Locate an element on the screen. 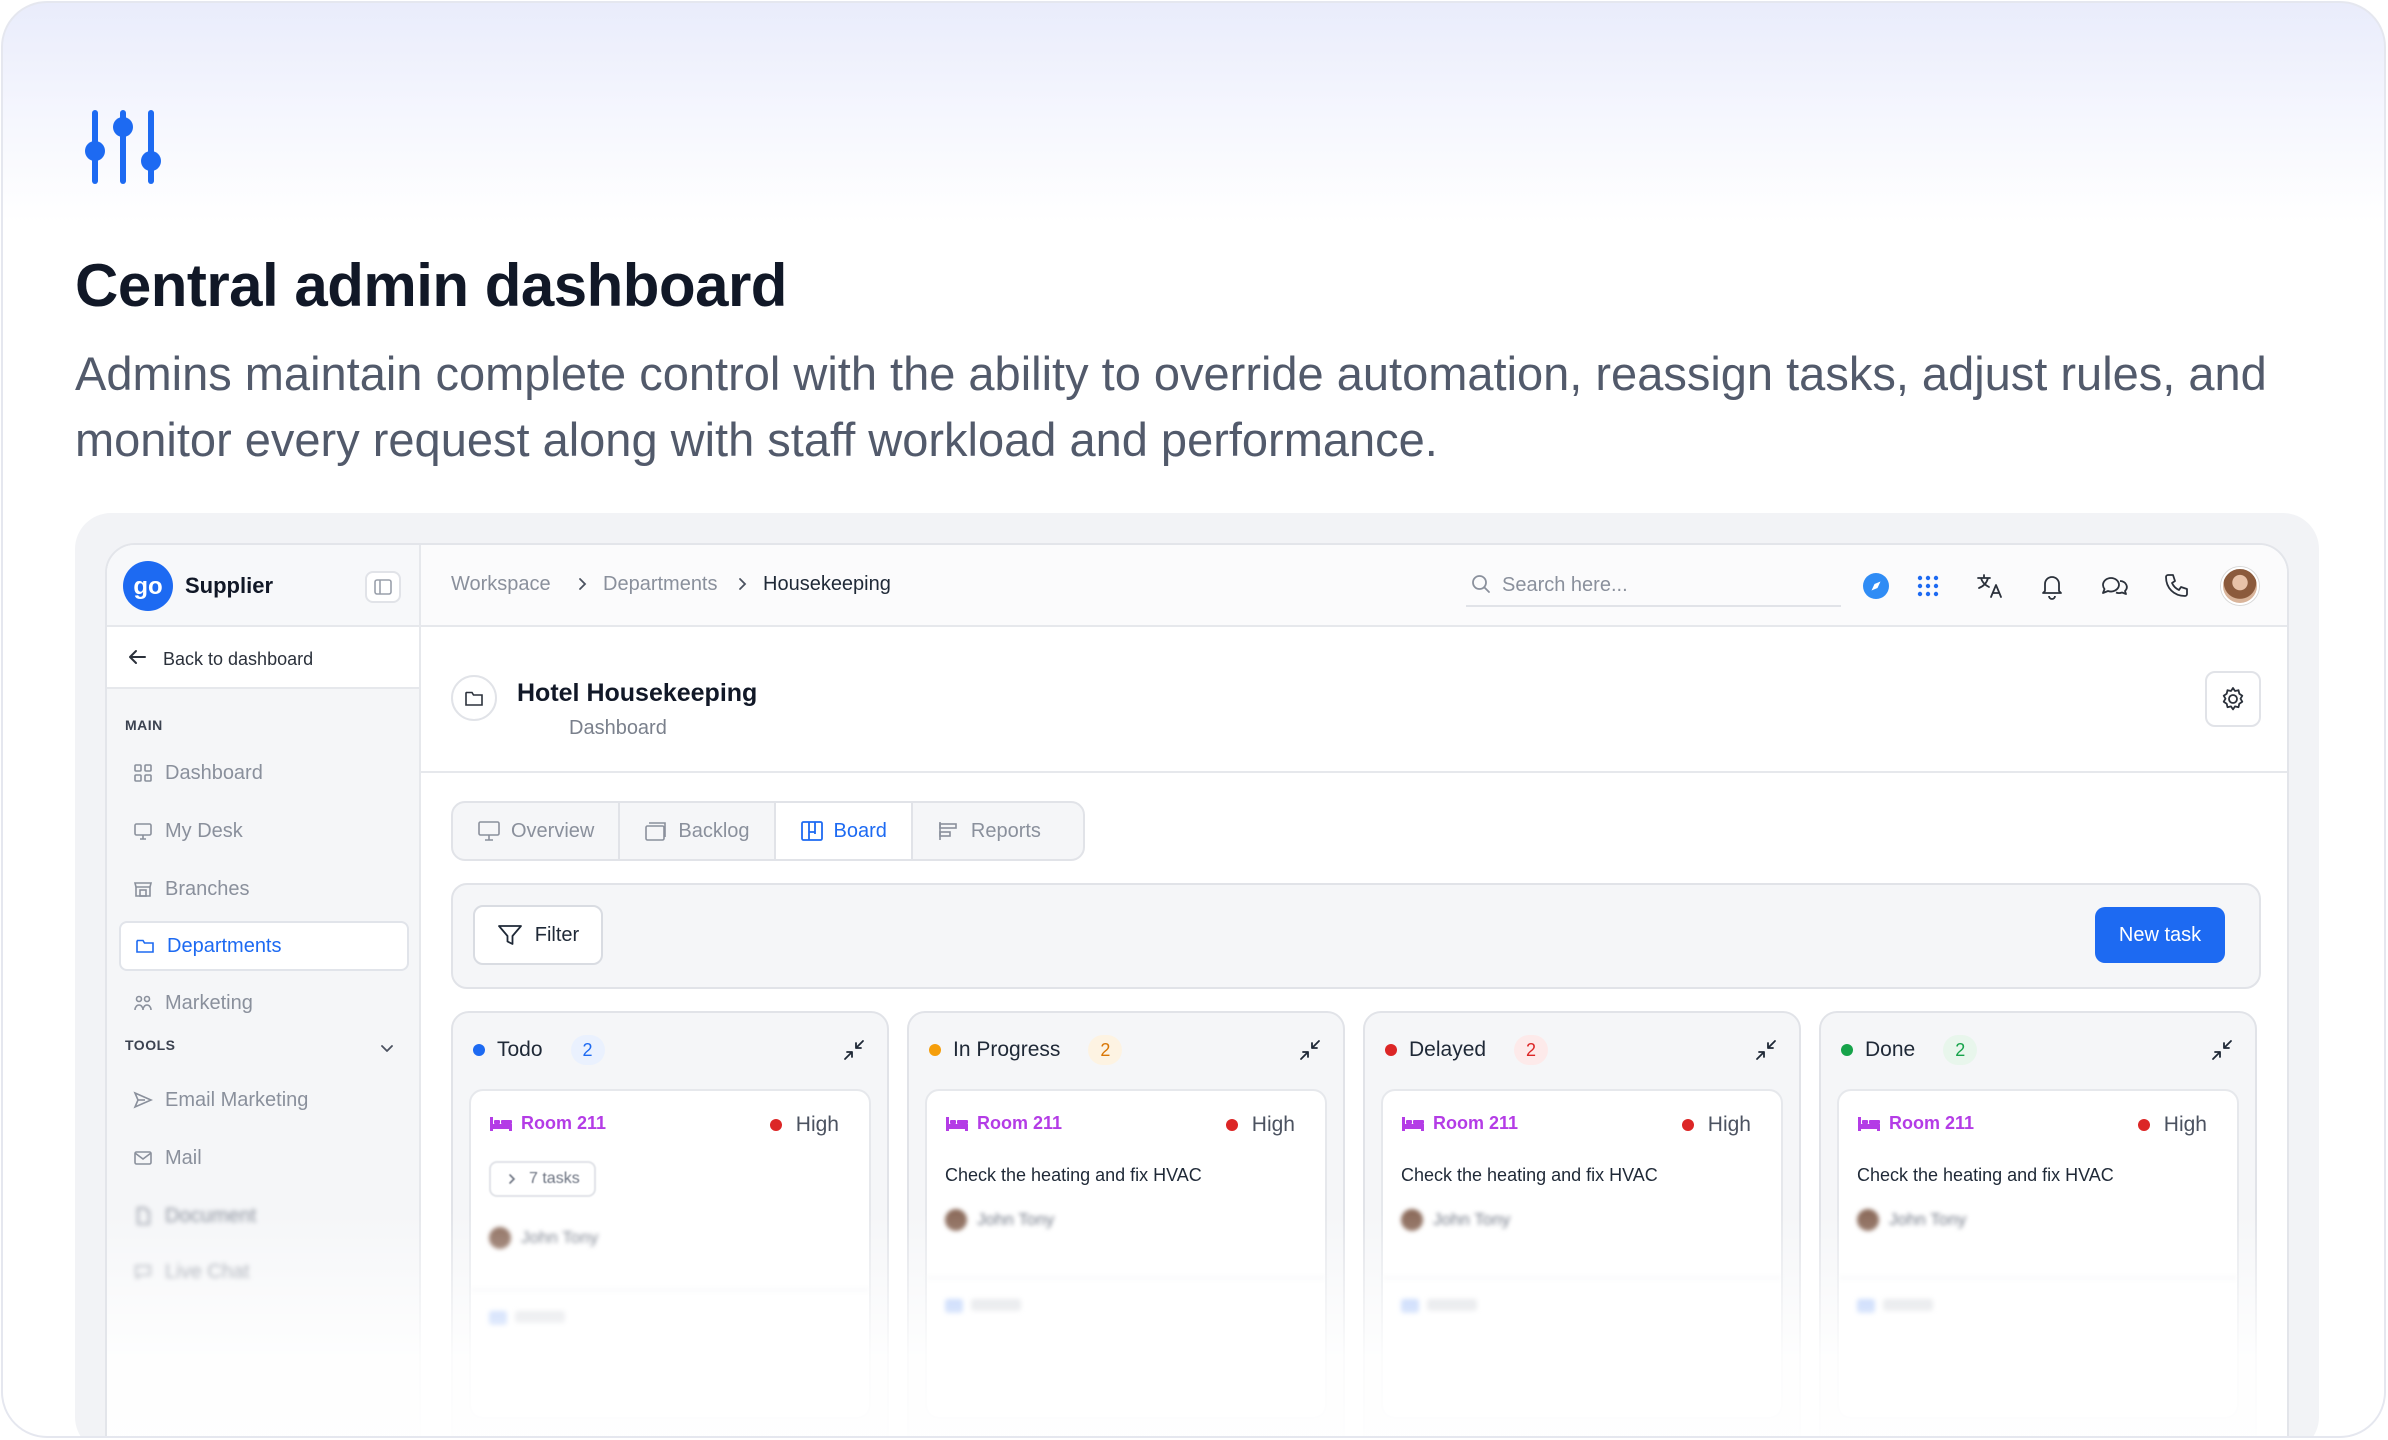 The height and width of the screenshot is (1440, 2388). priority-dot is located at coordinates (1231, 1125).